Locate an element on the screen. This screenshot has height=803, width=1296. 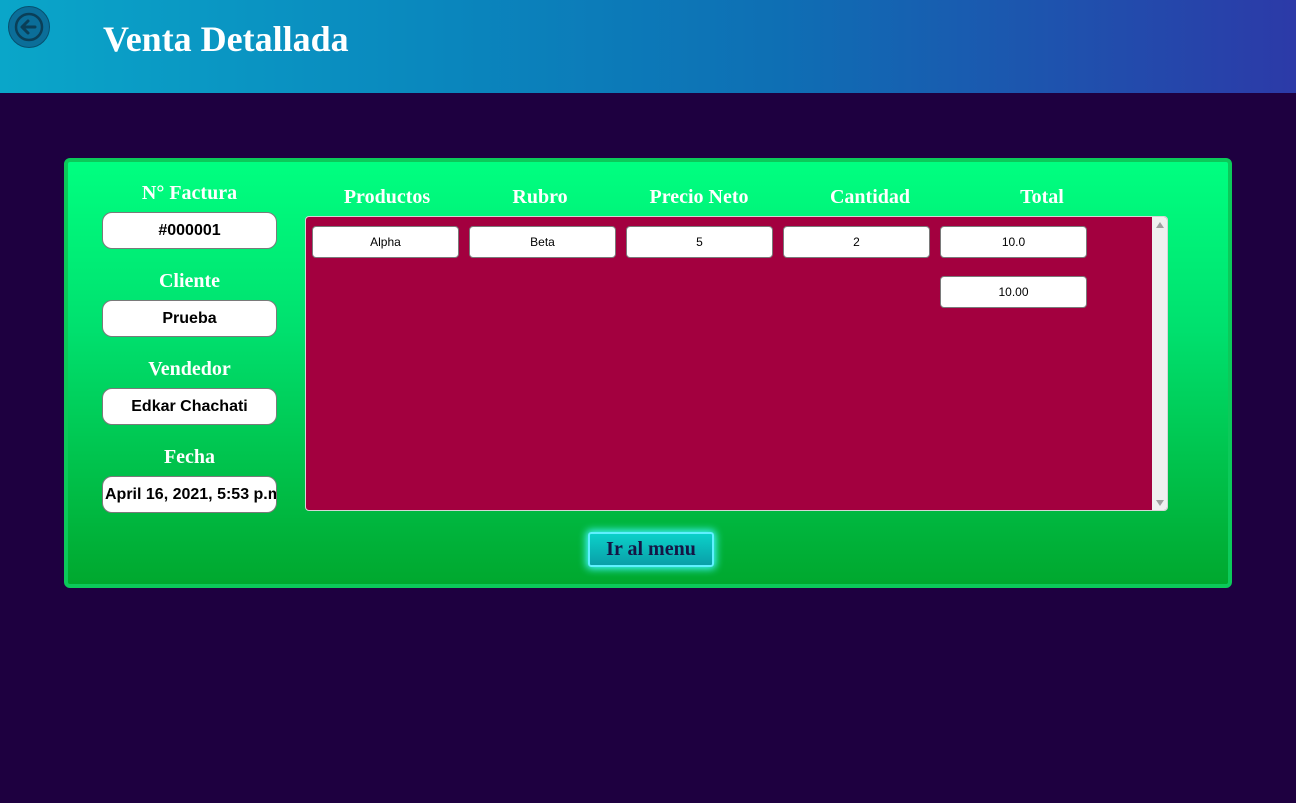
column-header-cantidad: Cantidad is located at coordinates (870, 197).